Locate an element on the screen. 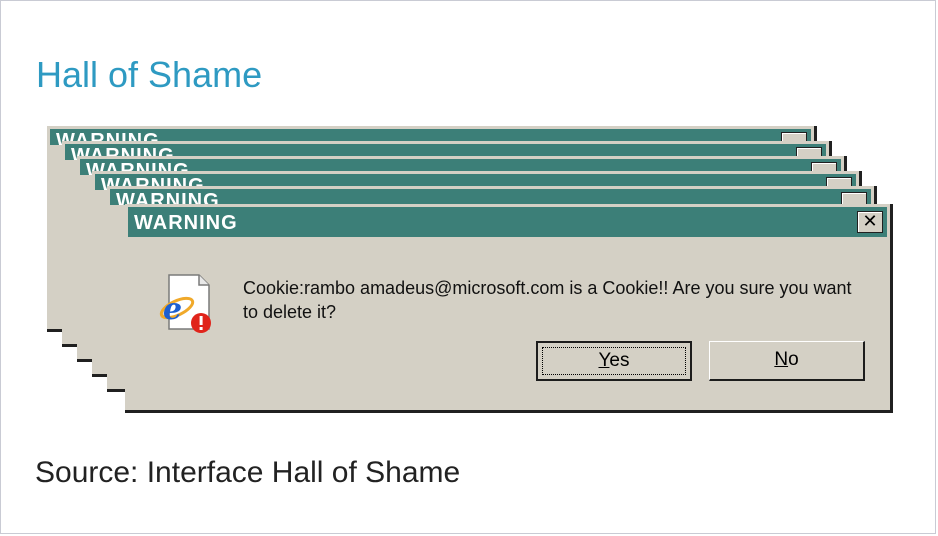 This screenshot has width=938, height=536. focus-rectangle is located at coordinates (614, 361).